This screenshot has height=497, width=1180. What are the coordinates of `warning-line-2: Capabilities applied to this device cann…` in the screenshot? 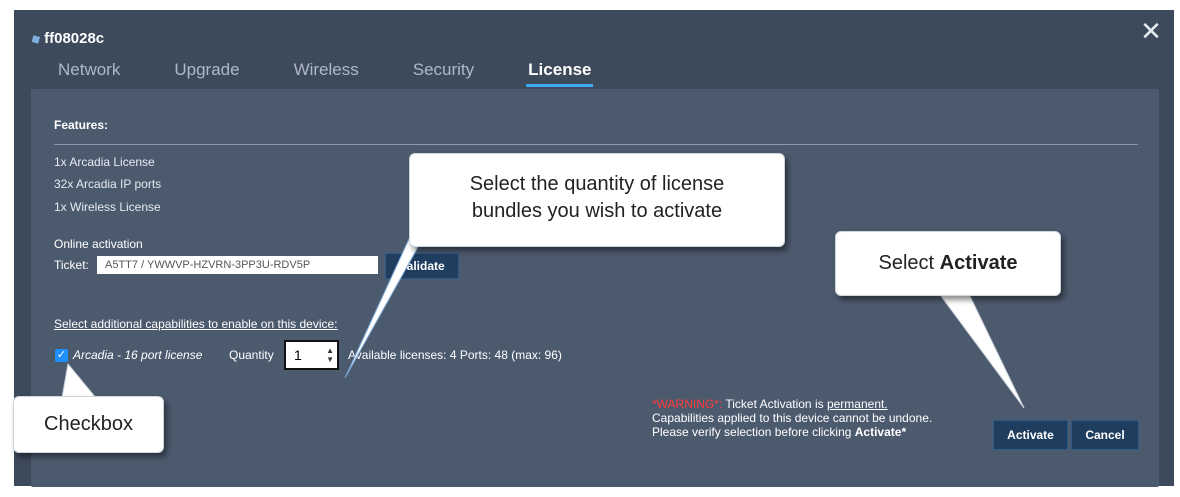 It's located at (792, 418).